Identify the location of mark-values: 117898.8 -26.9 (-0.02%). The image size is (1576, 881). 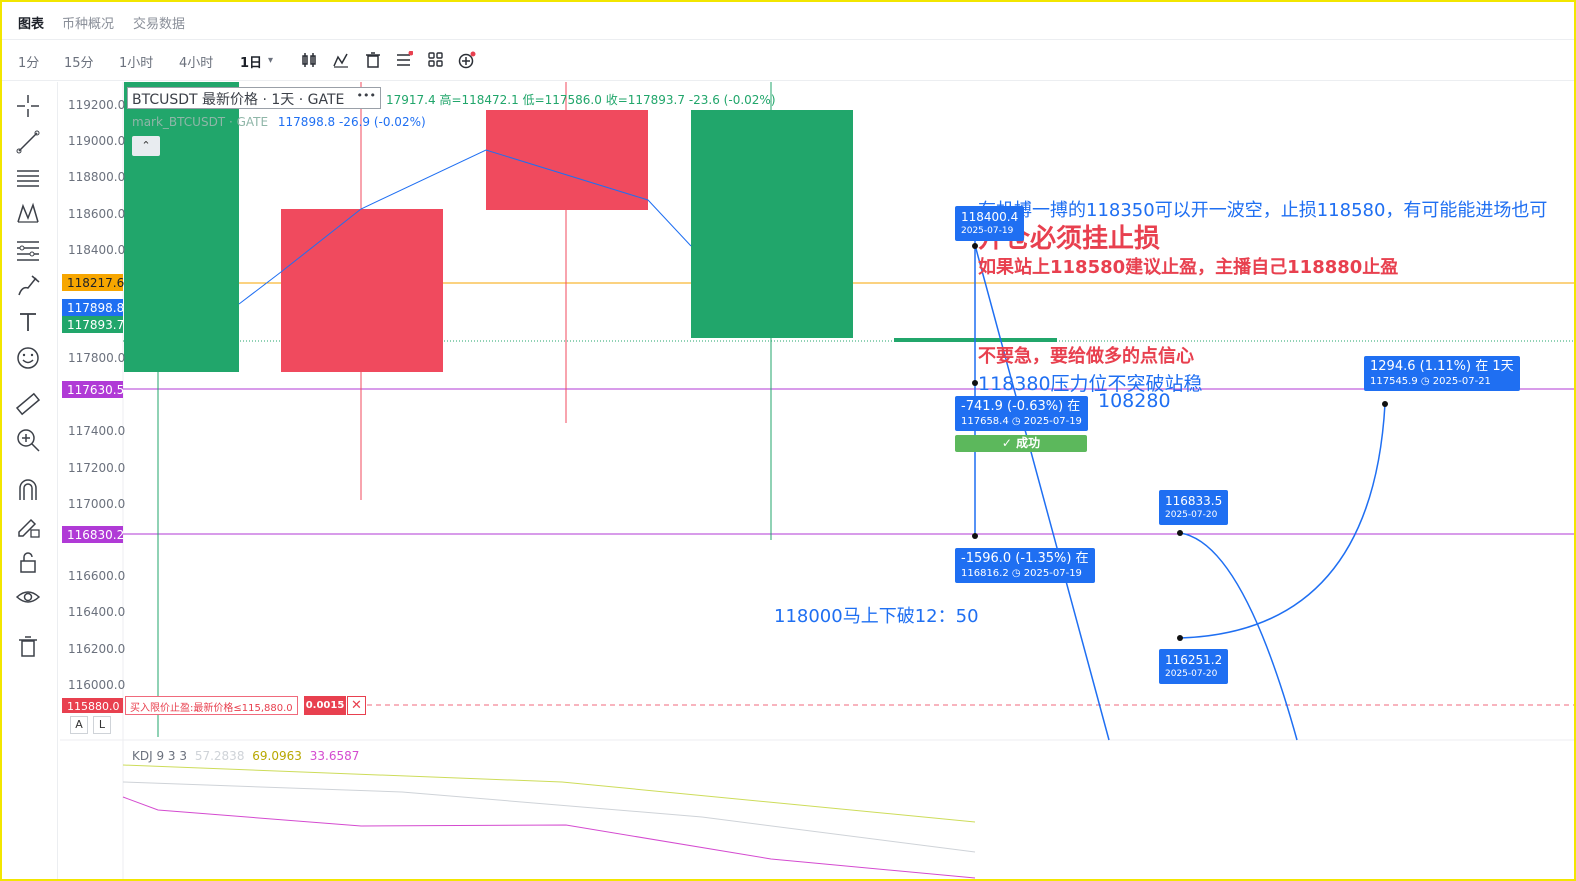
(351, 122).